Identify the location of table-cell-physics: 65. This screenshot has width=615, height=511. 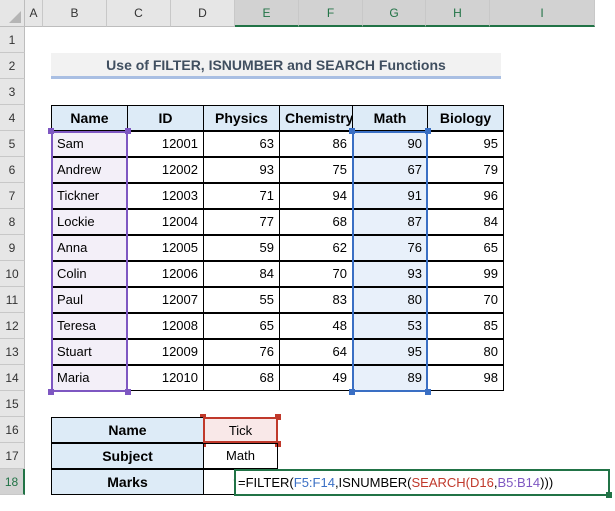
(241, 326).